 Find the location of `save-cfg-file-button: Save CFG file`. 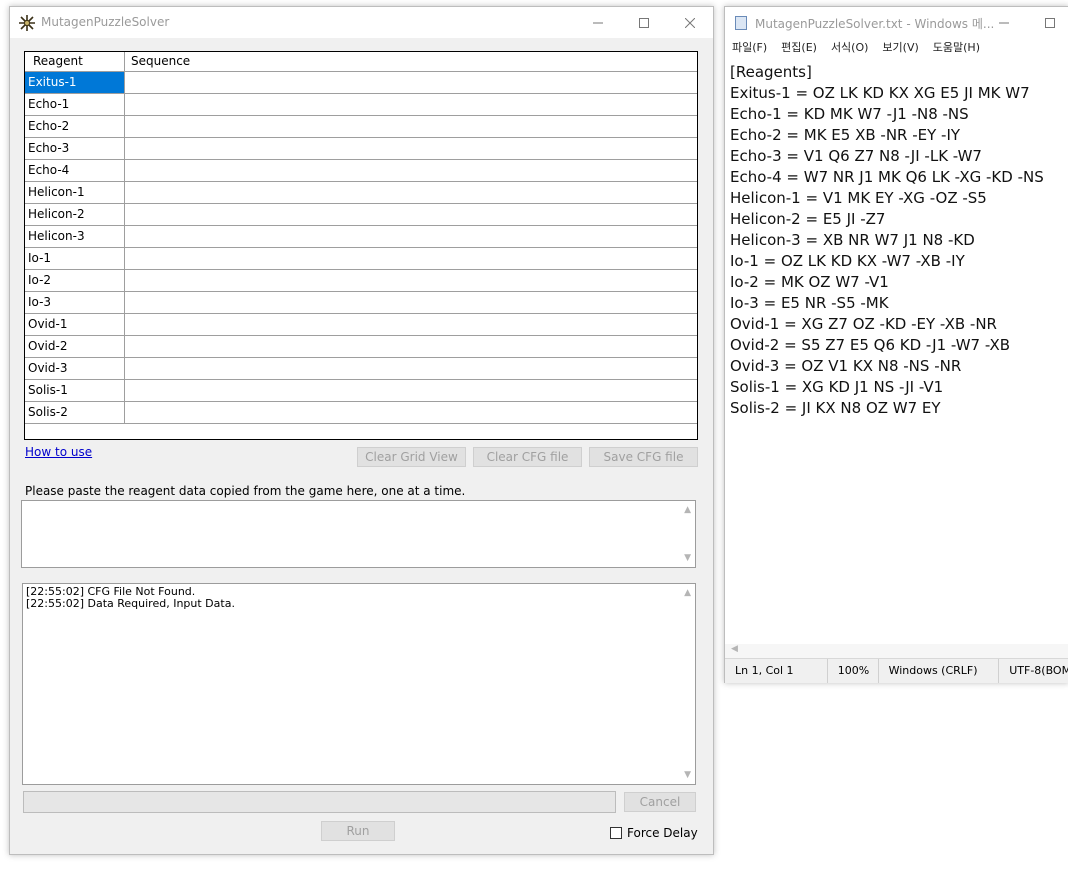

save-cfg-file-button: Save CFG file is located at coordinates (643, 457).